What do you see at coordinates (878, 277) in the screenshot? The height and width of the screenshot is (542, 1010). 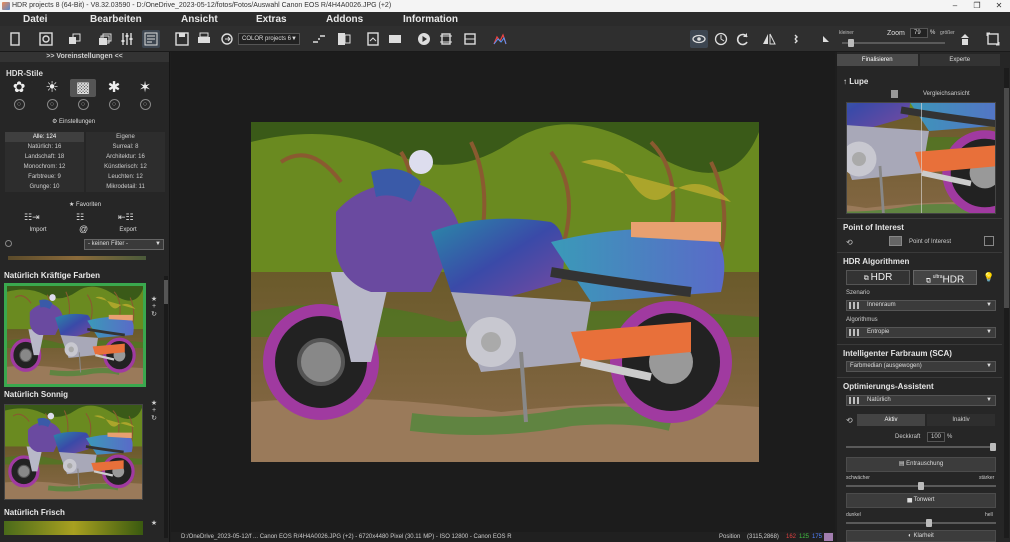 I see `hdr-button: ⧉ HDR` at bounding box center [878, 277].